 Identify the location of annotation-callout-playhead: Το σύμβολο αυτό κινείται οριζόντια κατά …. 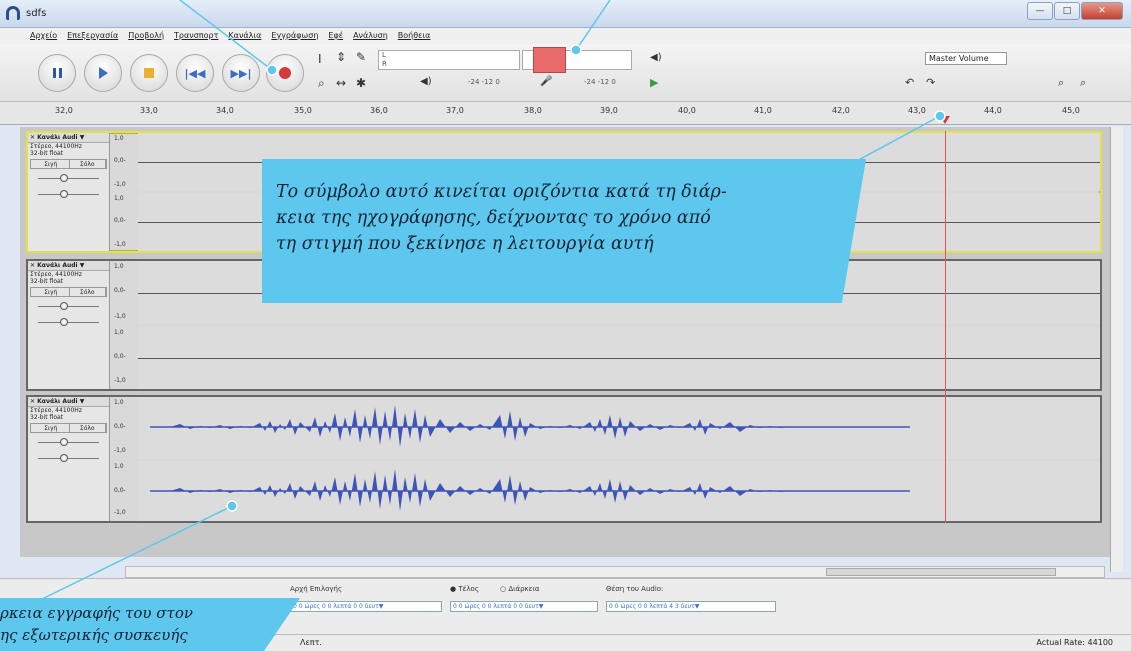
(564, 231).